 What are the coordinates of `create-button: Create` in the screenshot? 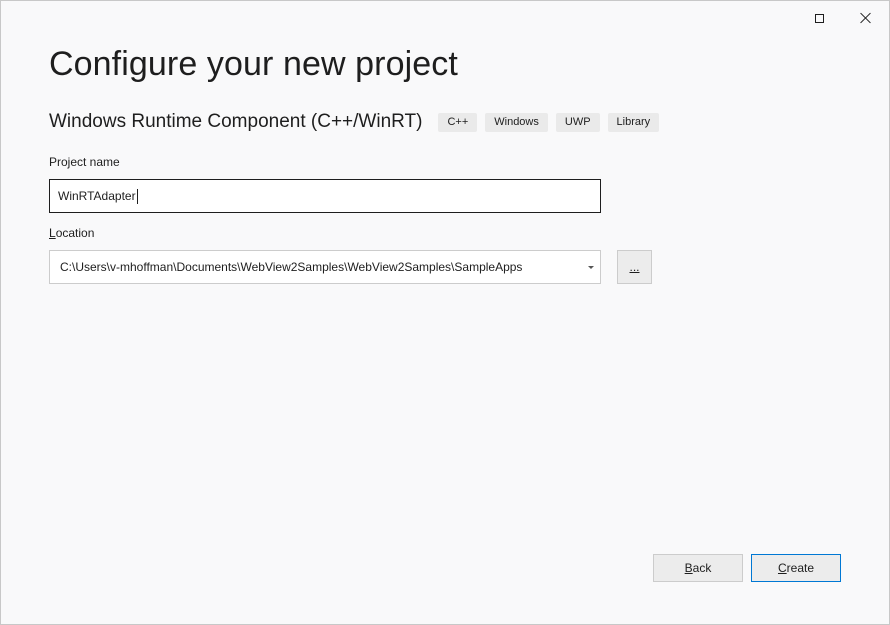 It's located at (796, 568).